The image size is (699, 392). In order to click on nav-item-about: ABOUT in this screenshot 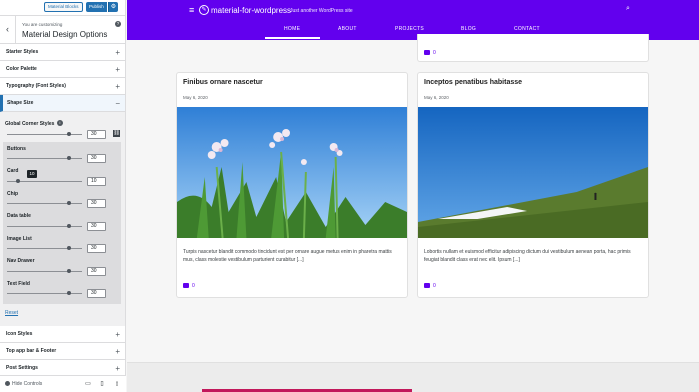, I will do `click(347, 29)`.